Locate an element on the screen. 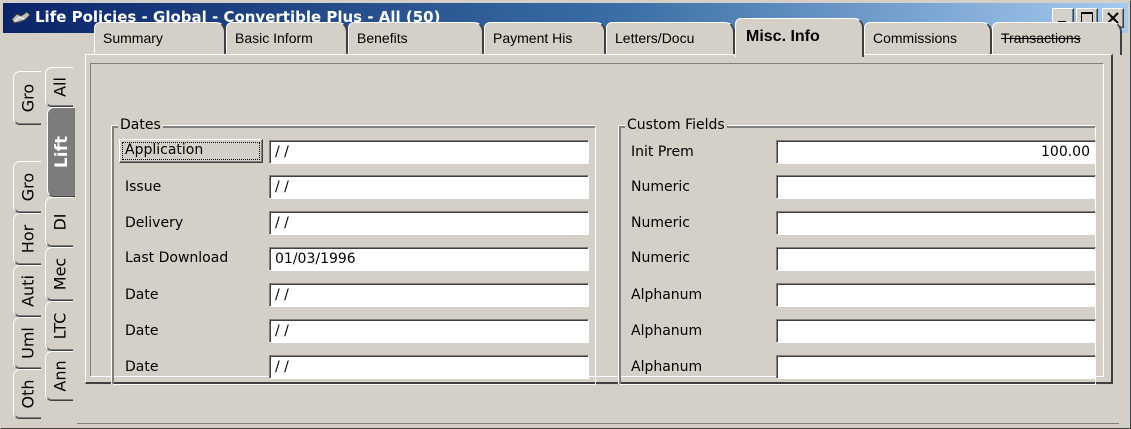  issue-date-label: Issue is located at coordinates (143, 187).